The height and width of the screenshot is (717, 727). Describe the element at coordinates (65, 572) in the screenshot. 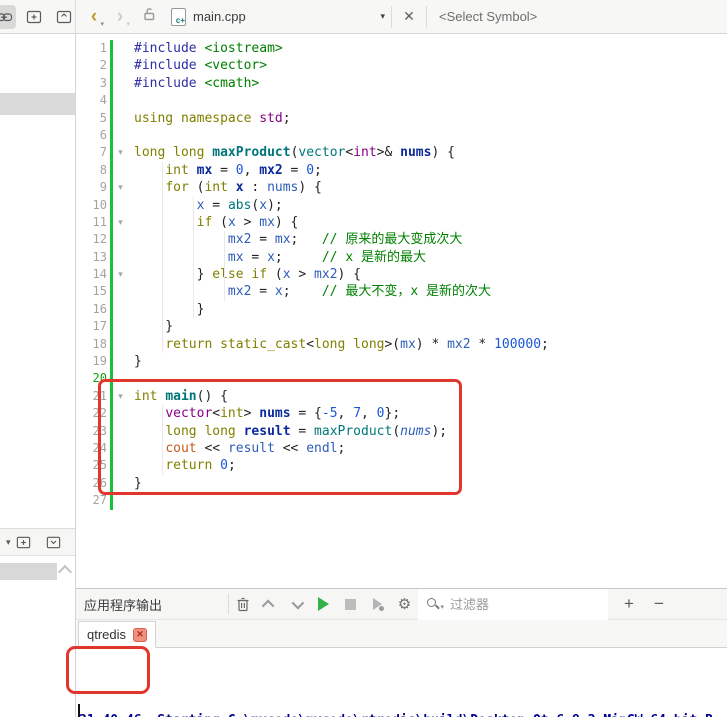

I see `scroll-up-icon` at that location.